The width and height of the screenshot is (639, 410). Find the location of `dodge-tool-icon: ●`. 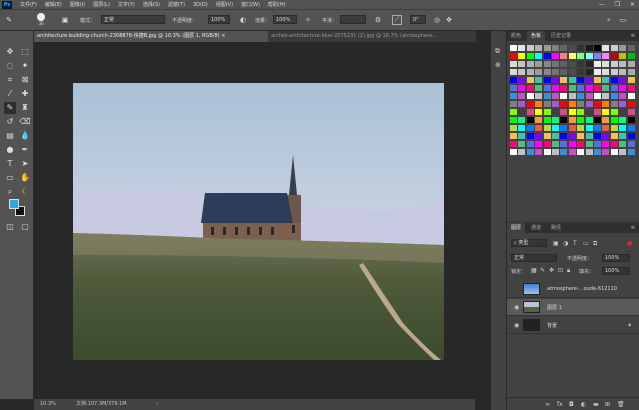

dodge-tool-icon: ● is located at coordinates (10, 150).